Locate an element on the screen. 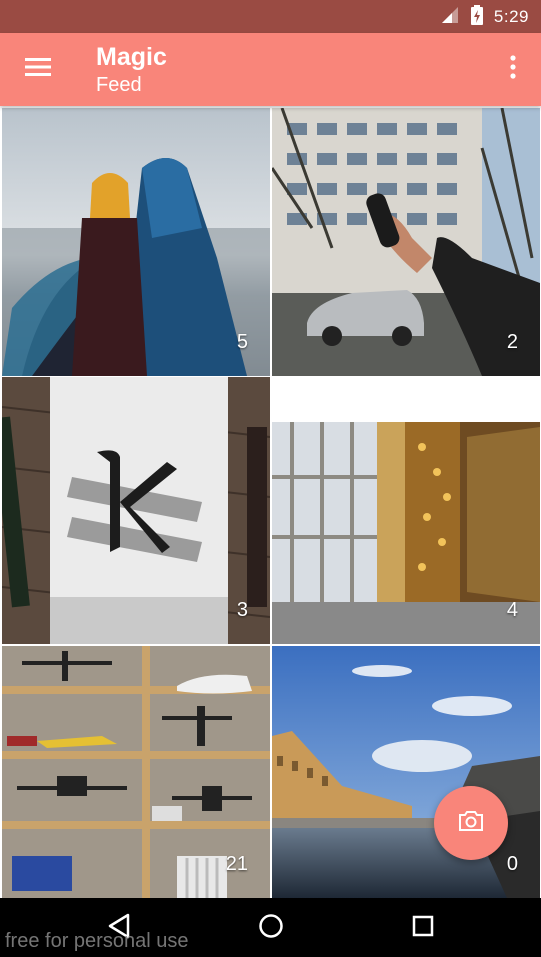 This screenshot has width=541, height=957. photo-count: 4 is located at coordinates (512, 610).